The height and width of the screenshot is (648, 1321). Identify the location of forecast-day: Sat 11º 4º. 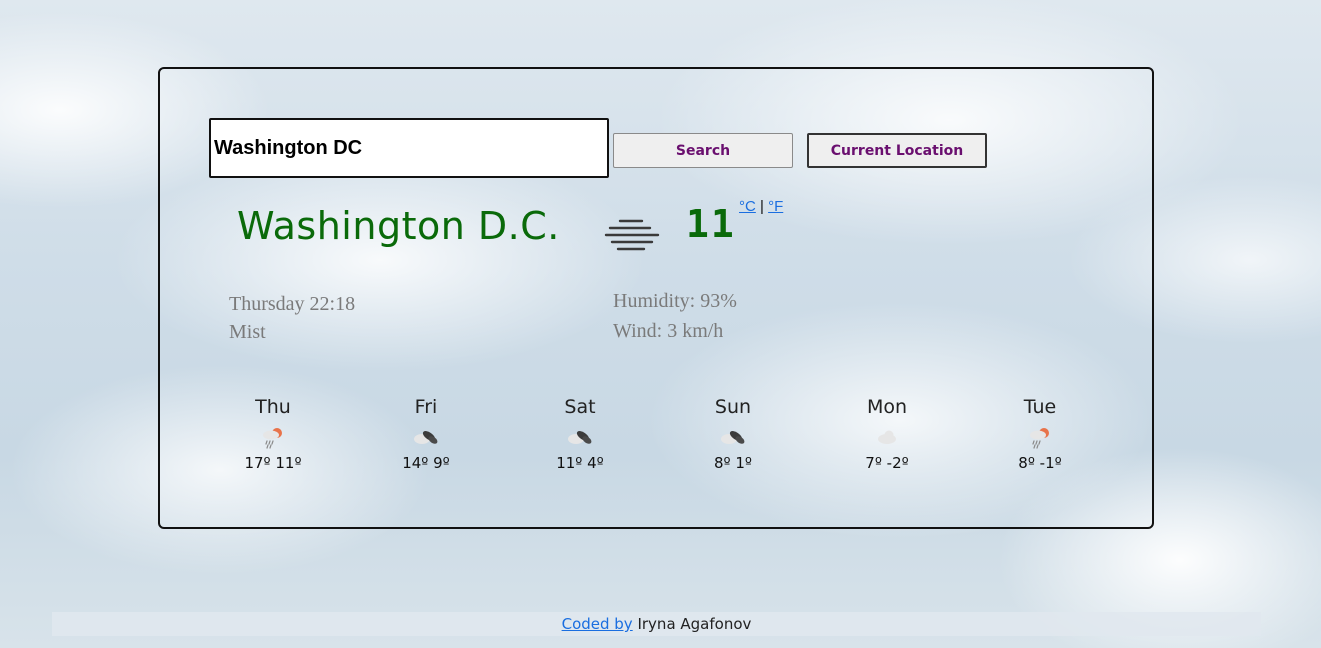
(580, 433).